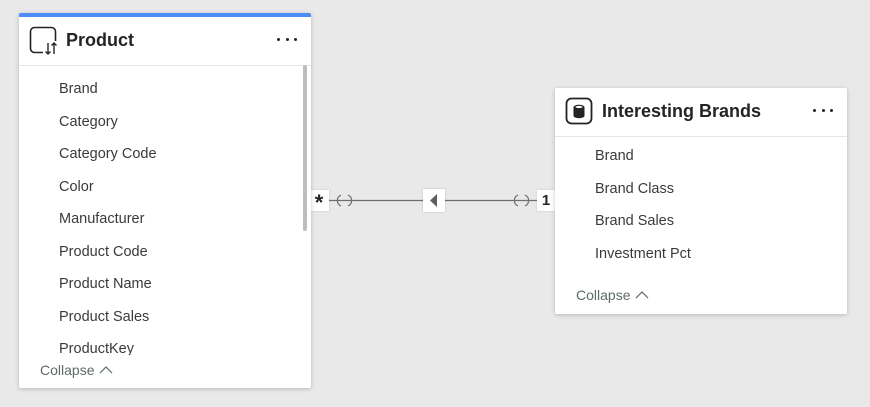 The image size is (870, 407). Describe the element at coordinates (165, 154) in the screenshot. I see `field-category-code: Category Code` at that location.